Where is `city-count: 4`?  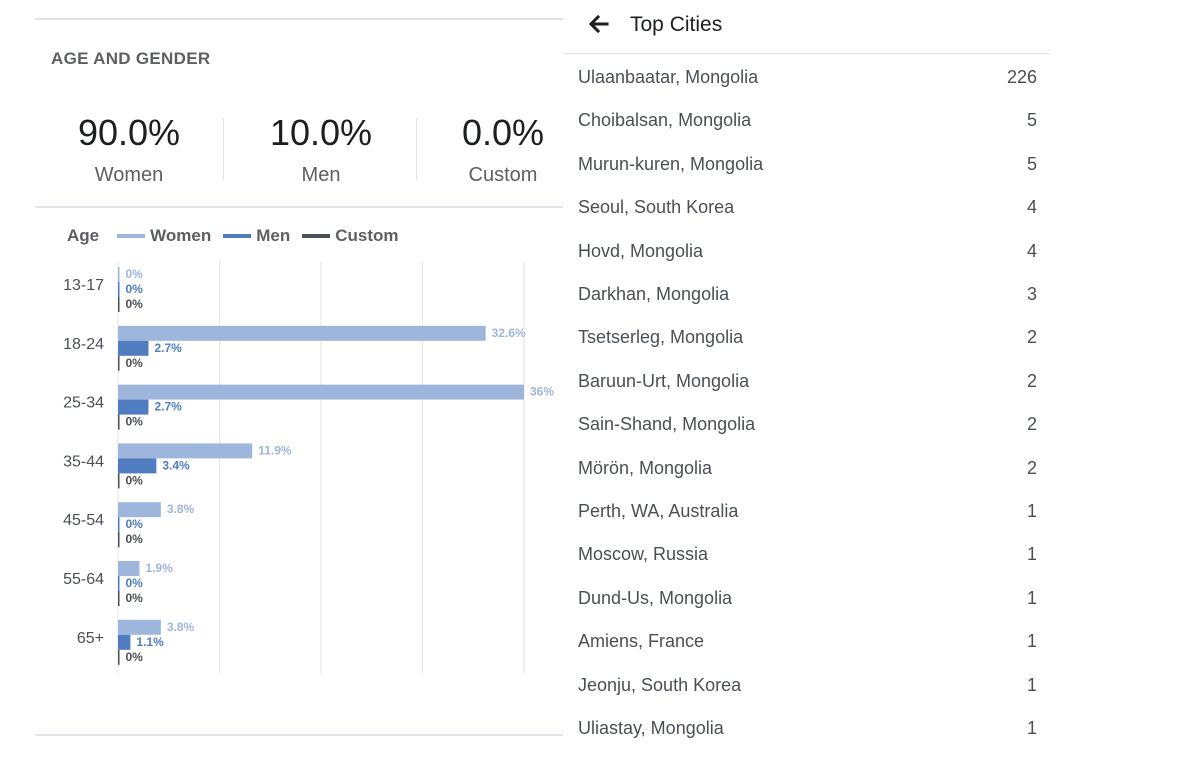 city-count: 4 is located at coordinates (1031, 207).